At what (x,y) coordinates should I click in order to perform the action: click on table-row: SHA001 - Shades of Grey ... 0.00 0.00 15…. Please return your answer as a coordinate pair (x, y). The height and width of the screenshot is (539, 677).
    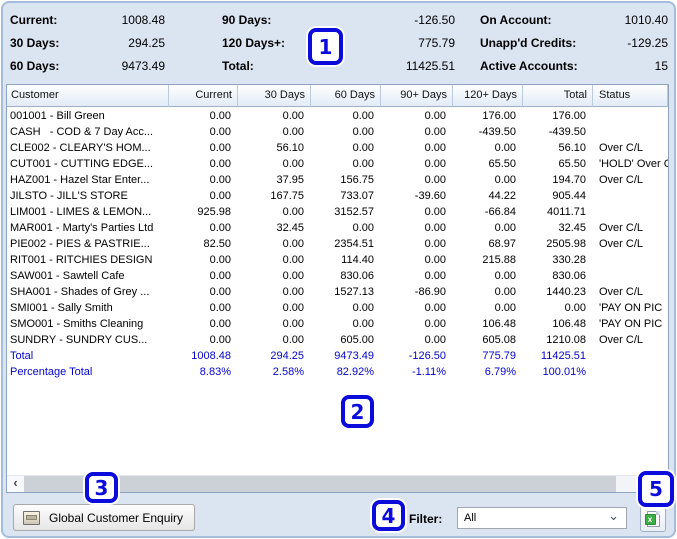
    Looking at the image, I should click on (337, 292).